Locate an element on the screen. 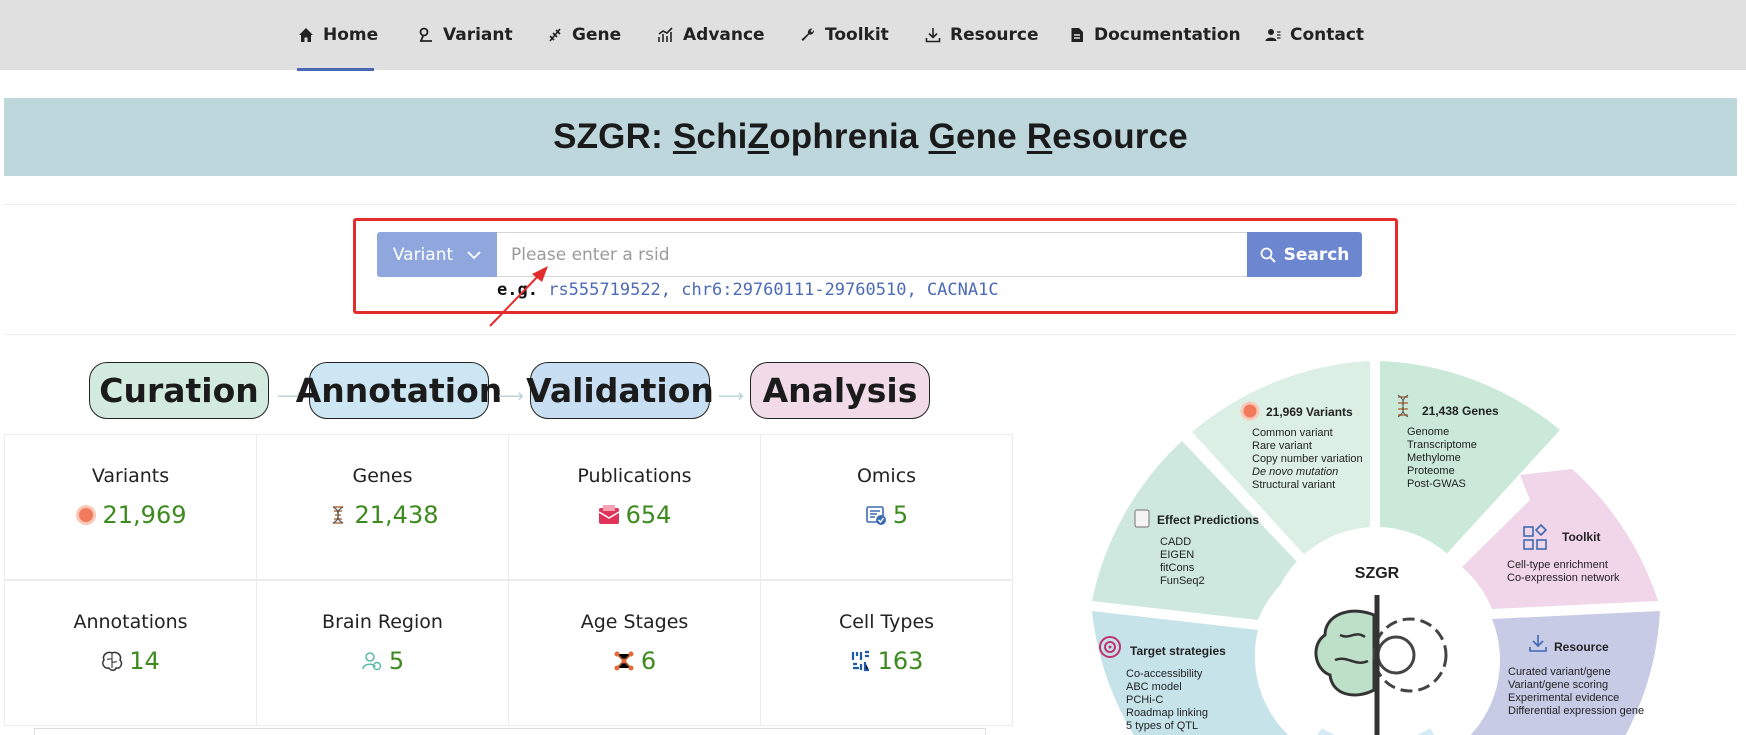  stat-brain-region: Brain Region 5 is located at coordinates (382, 653).